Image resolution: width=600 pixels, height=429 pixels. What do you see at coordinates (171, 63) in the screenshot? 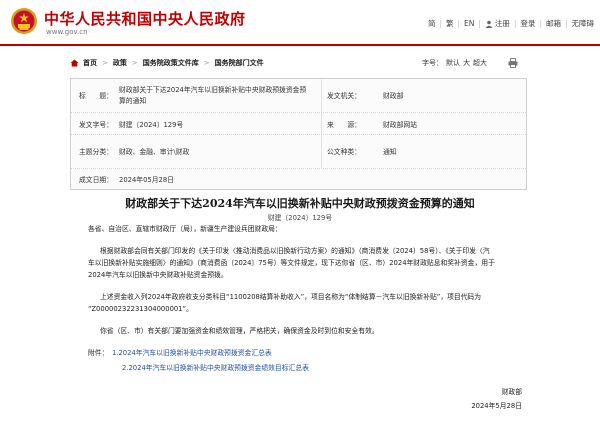
I see `breadcrumb-policy-library: 国务院政策文件库` at bounding box center [171, 63].